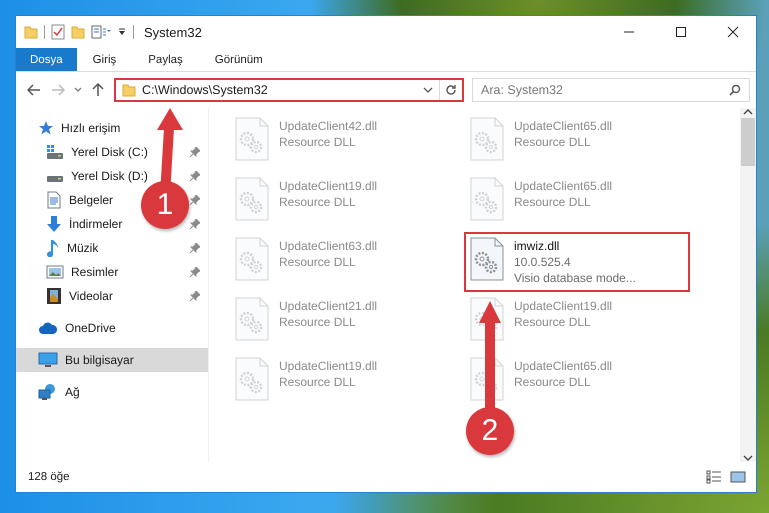  I want to click on file-name: imwiz.dll, so click(537, 246).